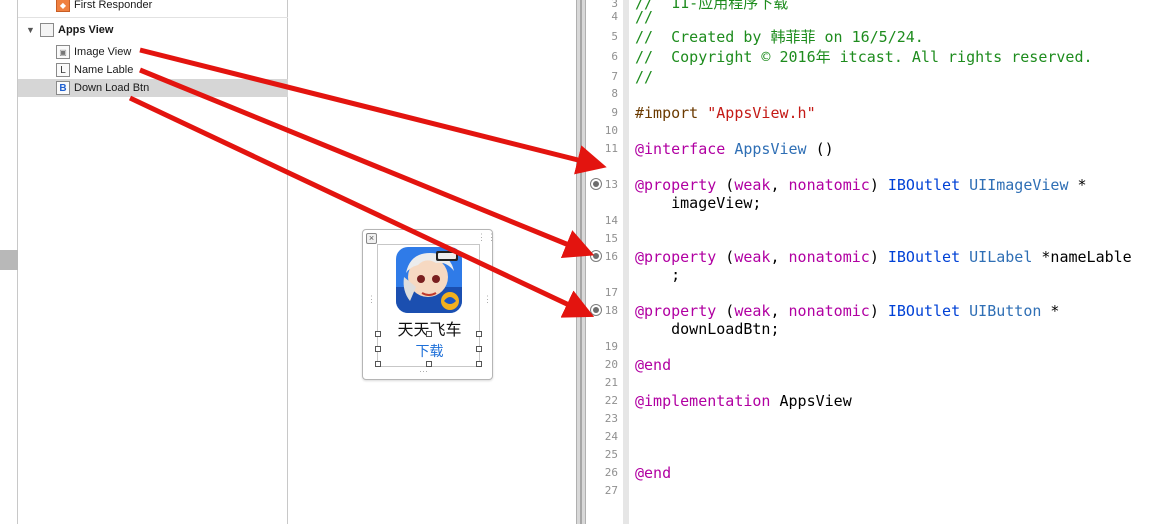 Image resolution: width=1154 pixels, height=524 pixels. Describe the element at coordinates (9, 260) in the screenshot. I see `gutter-marker` at that location.